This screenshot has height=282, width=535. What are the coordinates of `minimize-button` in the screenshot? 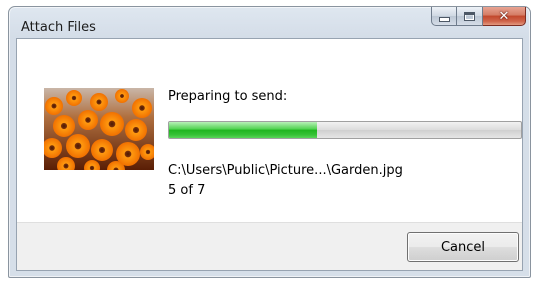 It's located at (444, 16).